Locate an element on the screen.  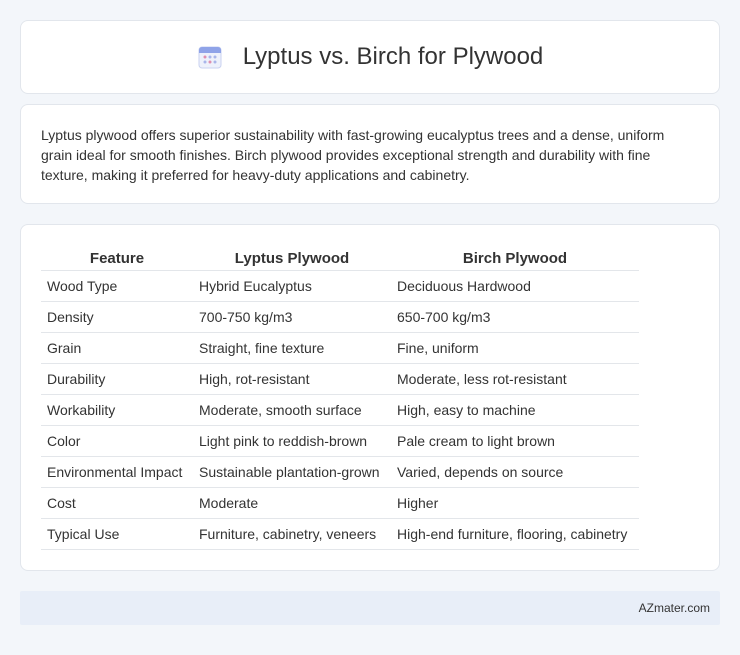
column-header-birch: Birch Plywood is located at coordinates (515, 258).